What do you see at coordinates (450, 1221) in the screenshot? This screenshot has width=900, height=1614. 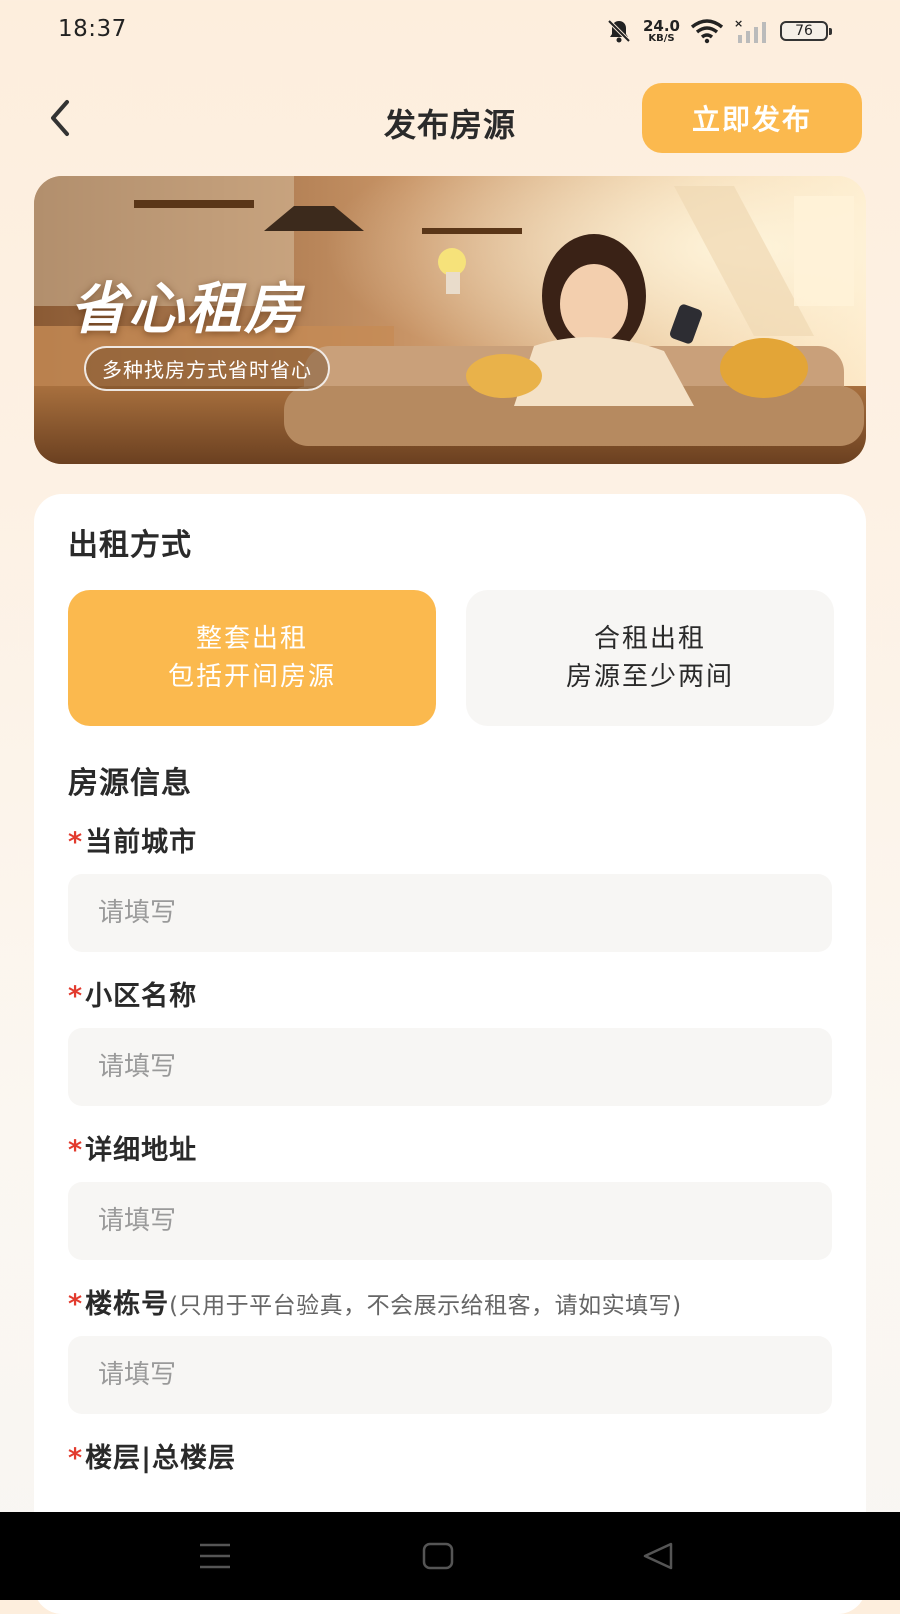 I see `detailed-address-input` at bounding box center [450, 1221].